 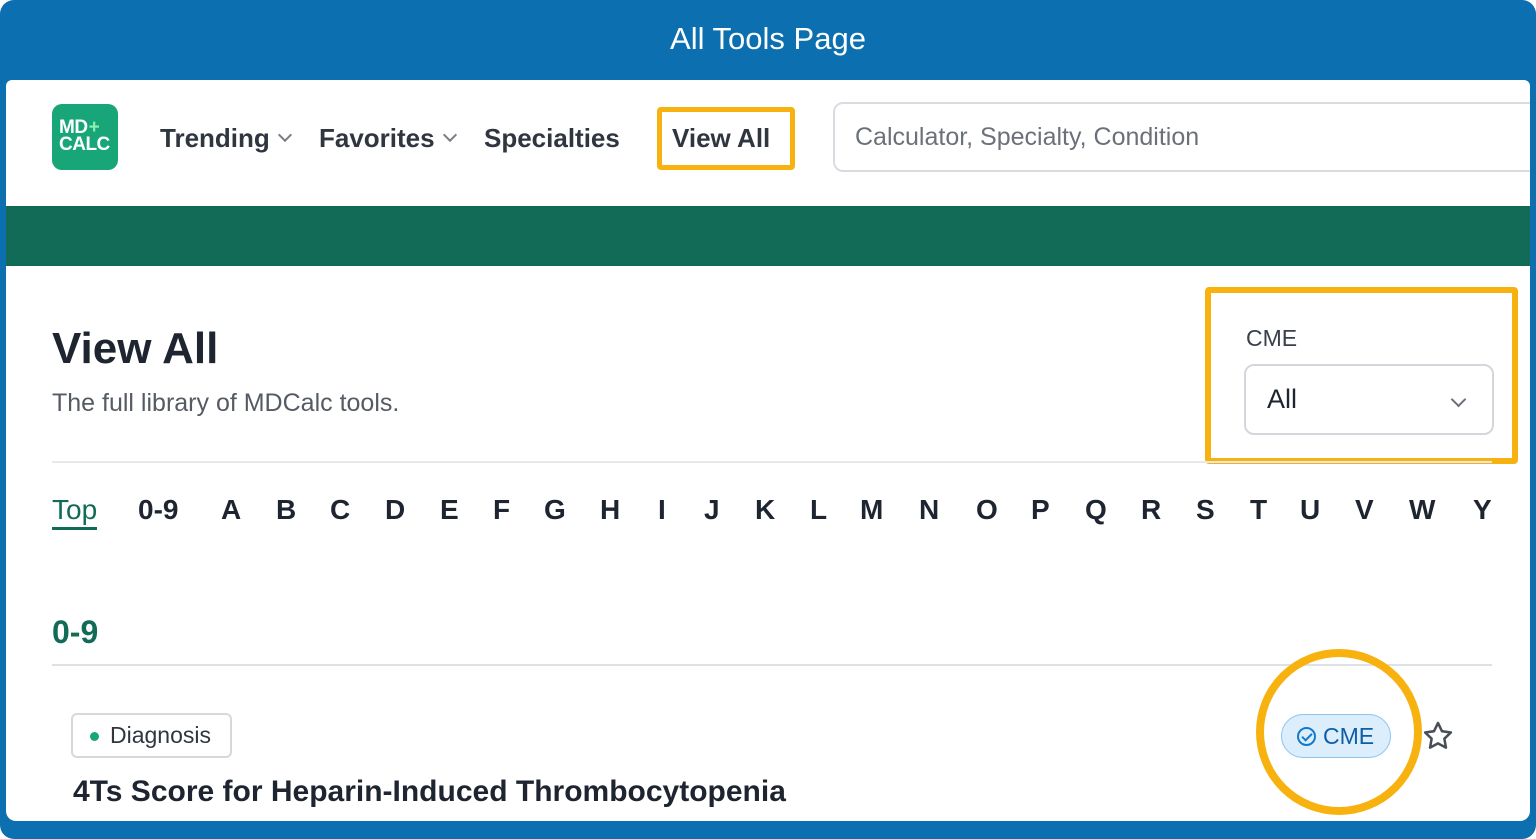 What do you see at coordinates (929, 510) in the screenshot?
I see `alpha-link-n: N` at bounding box center [929, 510].